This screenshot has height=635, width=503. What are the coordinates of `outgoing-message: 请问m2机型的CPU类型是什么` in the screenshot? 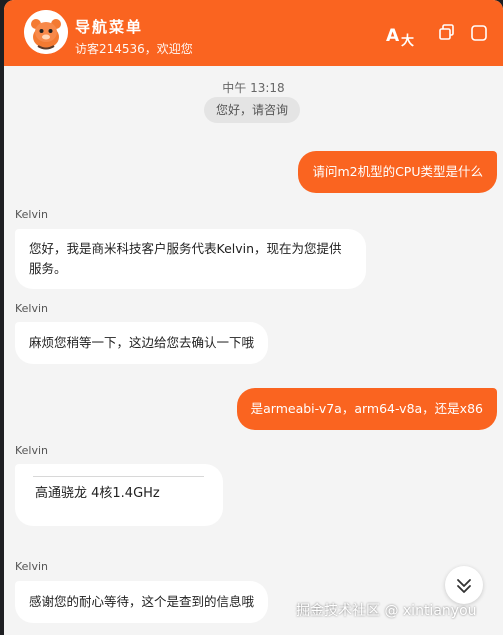 It's located at (397, 172).